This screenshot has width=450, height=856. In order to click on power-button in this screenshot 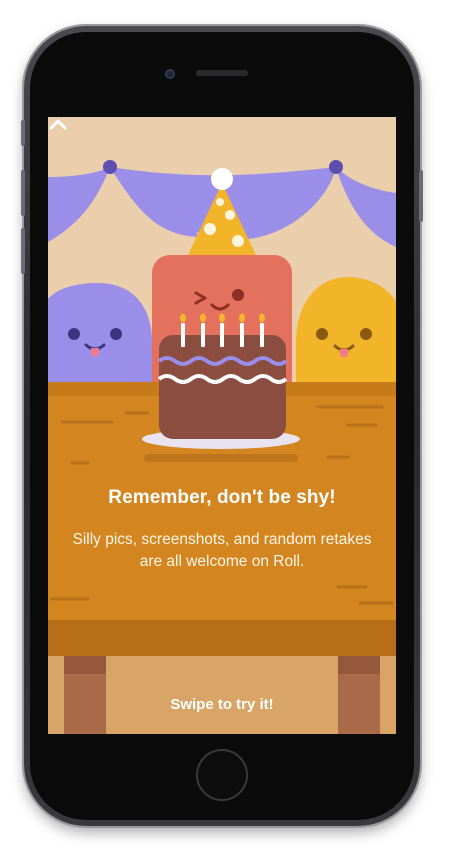, I will do `click(421, 196)`.